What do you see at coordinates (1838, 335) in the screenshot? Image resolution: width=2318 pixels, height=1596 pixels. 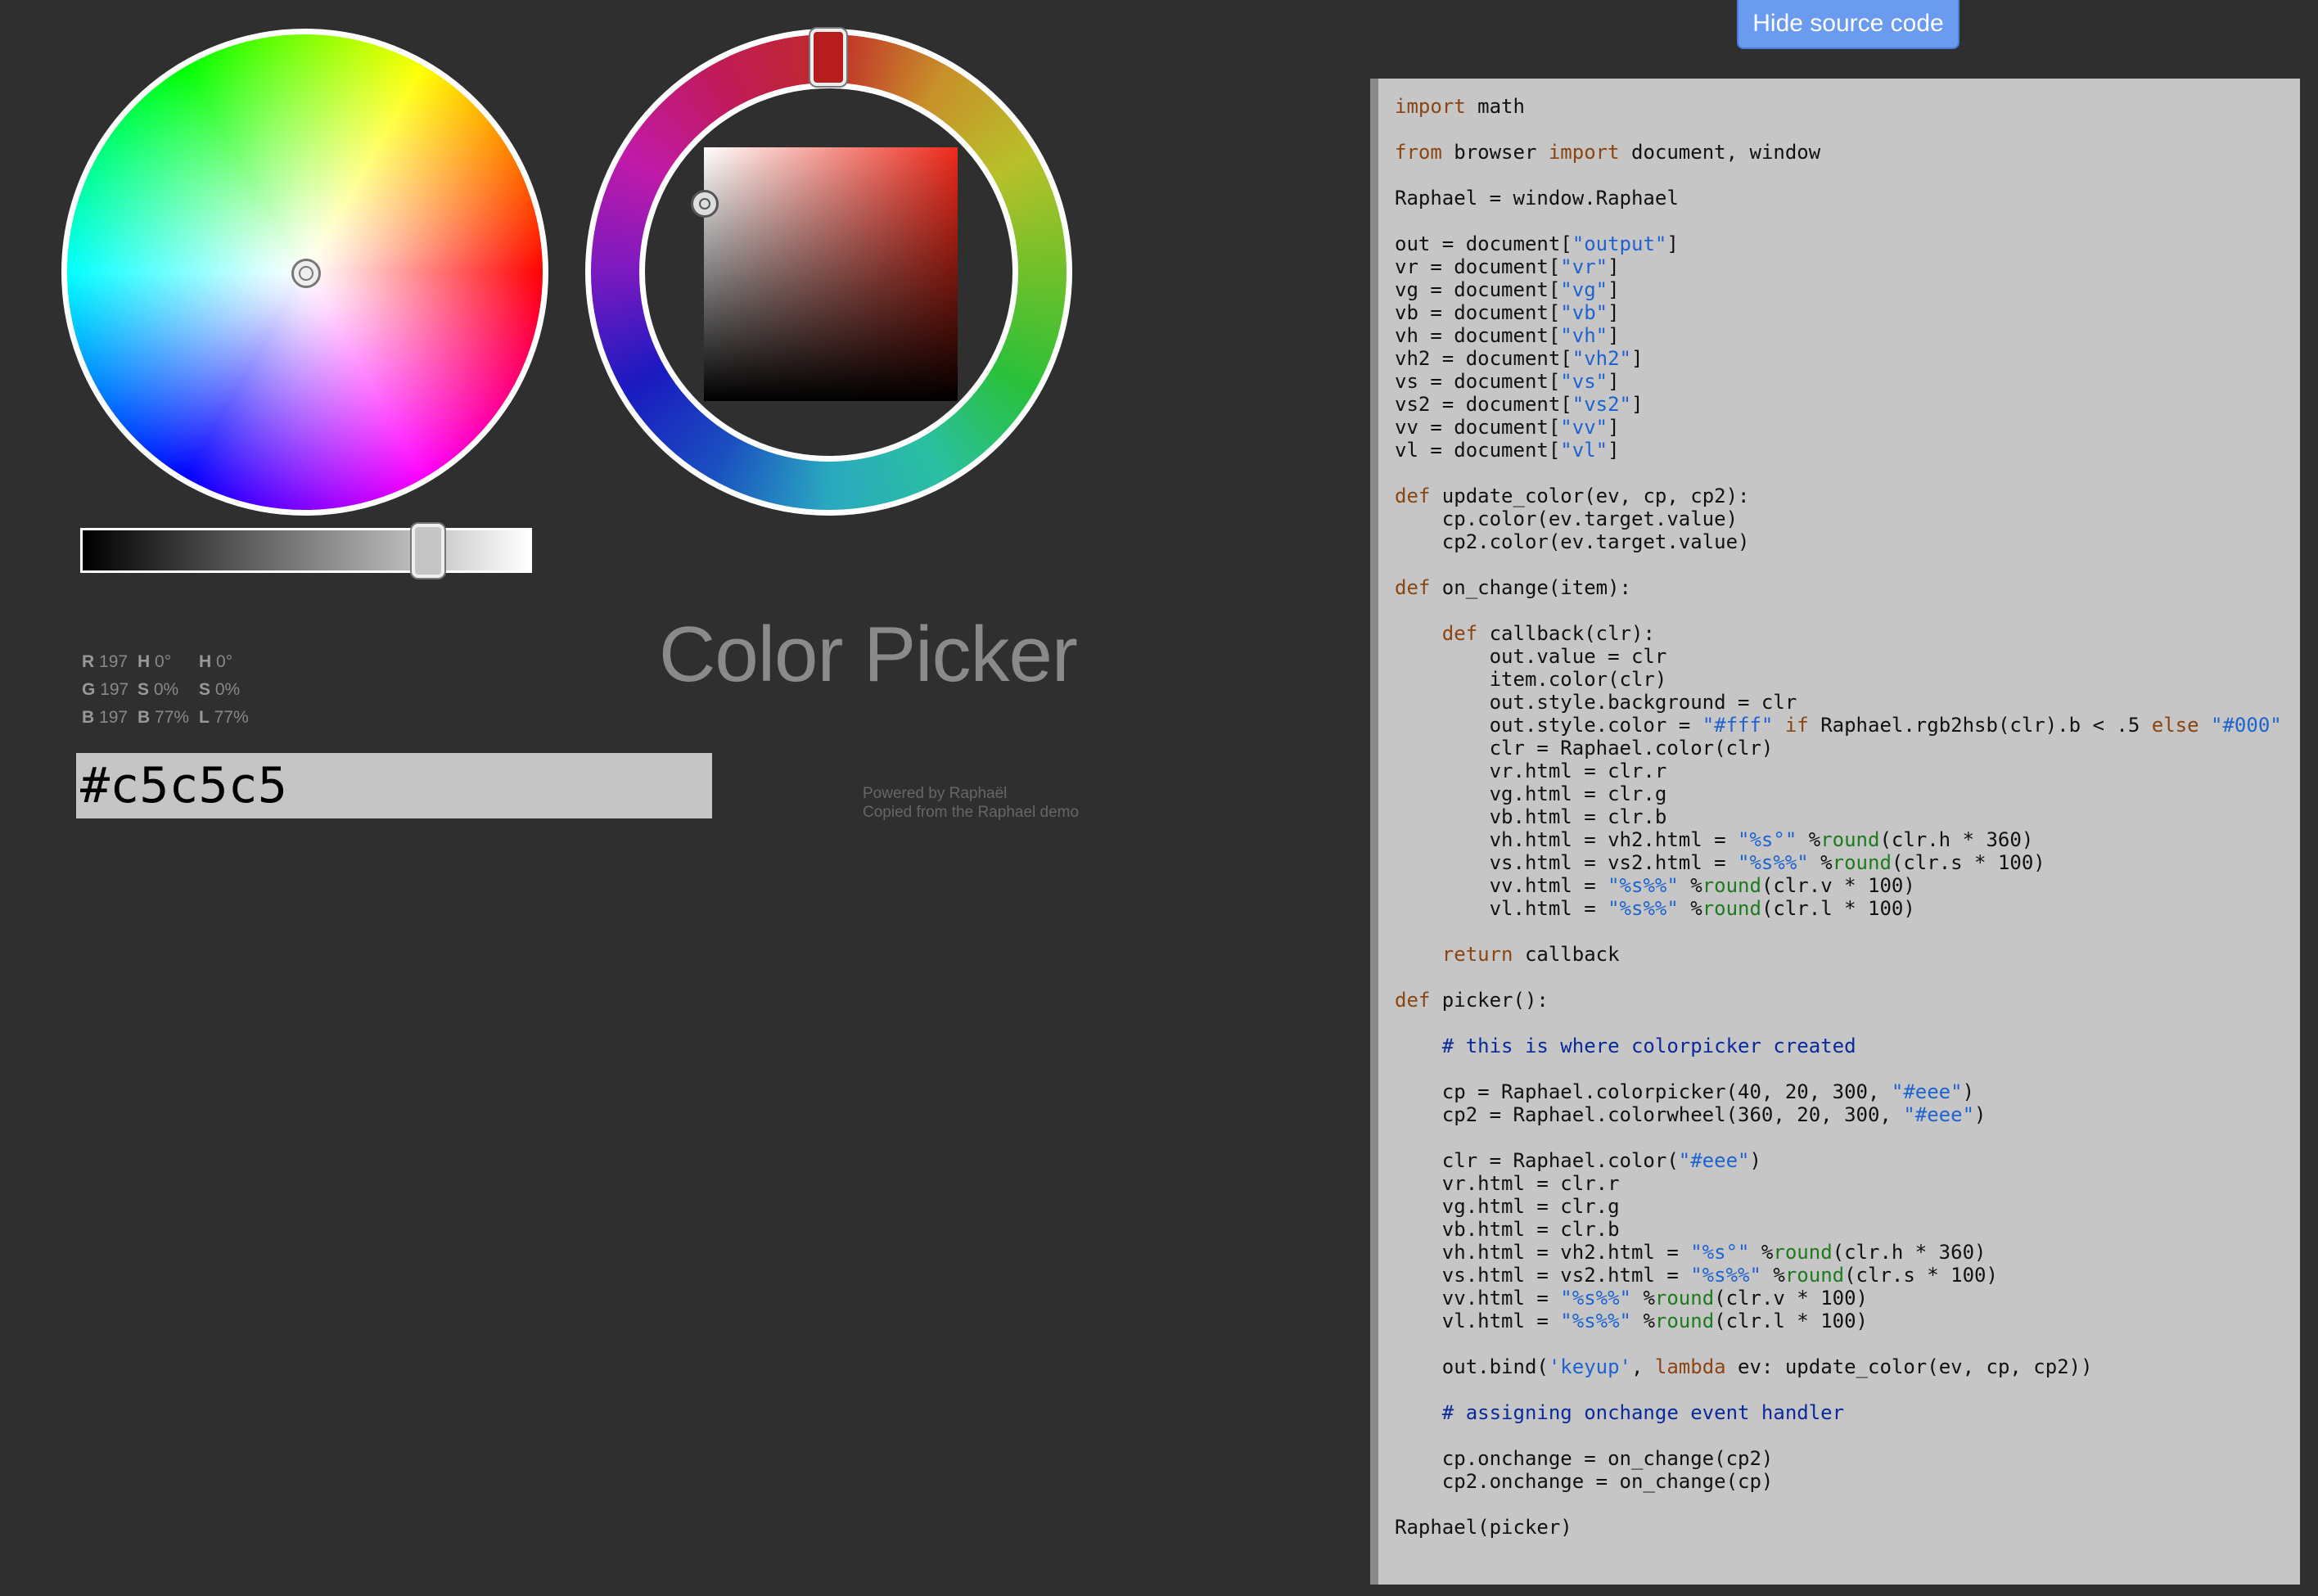 I see `code-line: vh = document["vh"]` at bounding box center [1838, 335].